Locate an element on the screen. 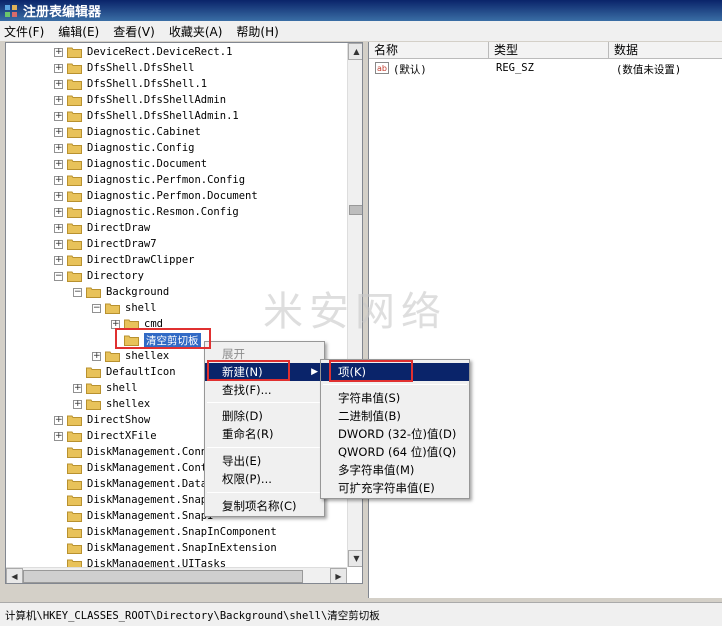 The height and width of the screenshot is (626, 722). tree-node: DiskManagement.Contr is located at coordinates (133, 468).